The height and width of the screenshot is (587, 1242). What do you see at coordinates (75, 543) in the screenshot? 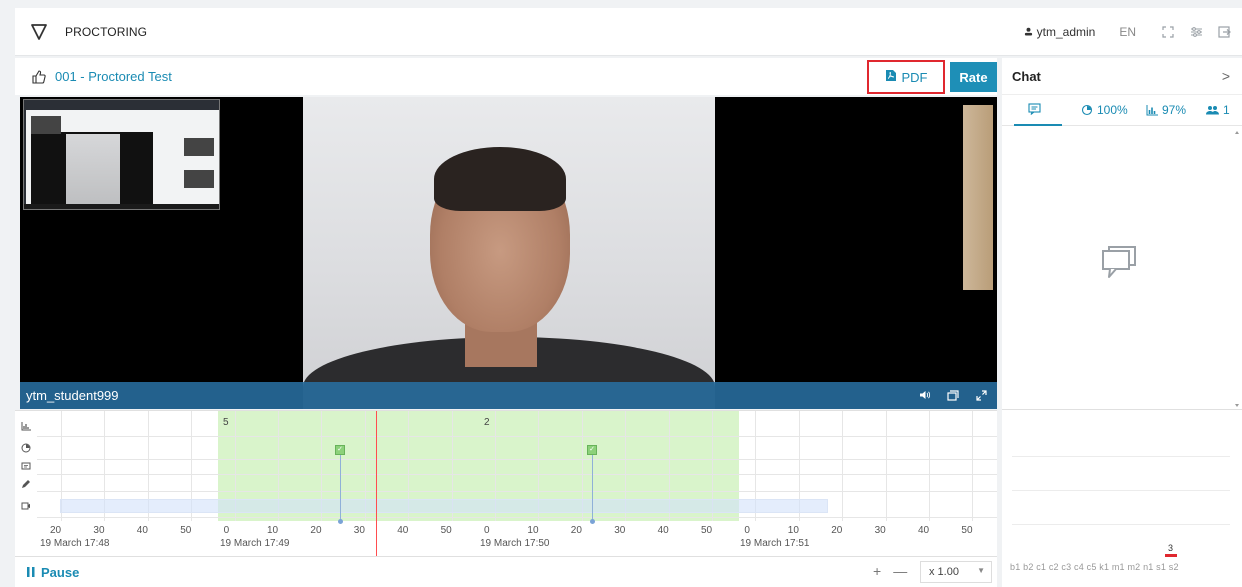
I see `time-label: 19 March 17:48` at bounding box center [75, 543].